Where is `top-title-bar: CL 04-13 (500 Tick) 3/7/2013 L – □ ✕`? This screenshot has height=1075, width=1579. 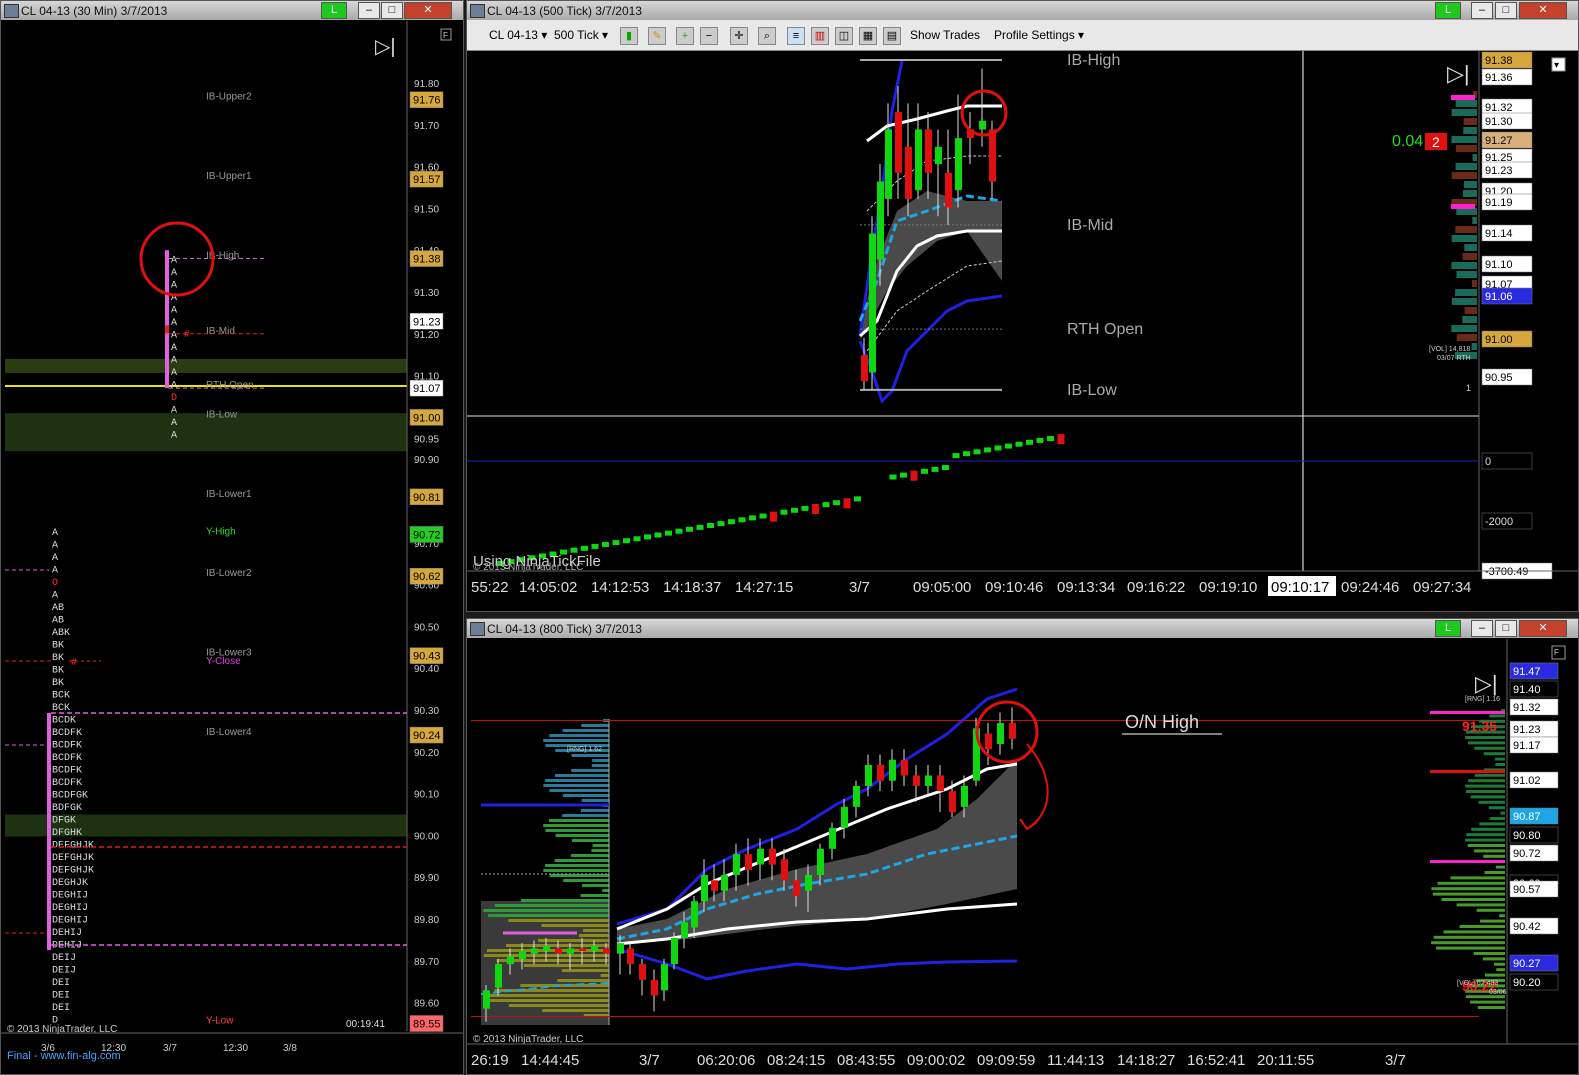
top-title-bar: CL 04-13 (500 Tick) 3/7/2013 L – □ ✕ is located at coordinates (1022, 10).